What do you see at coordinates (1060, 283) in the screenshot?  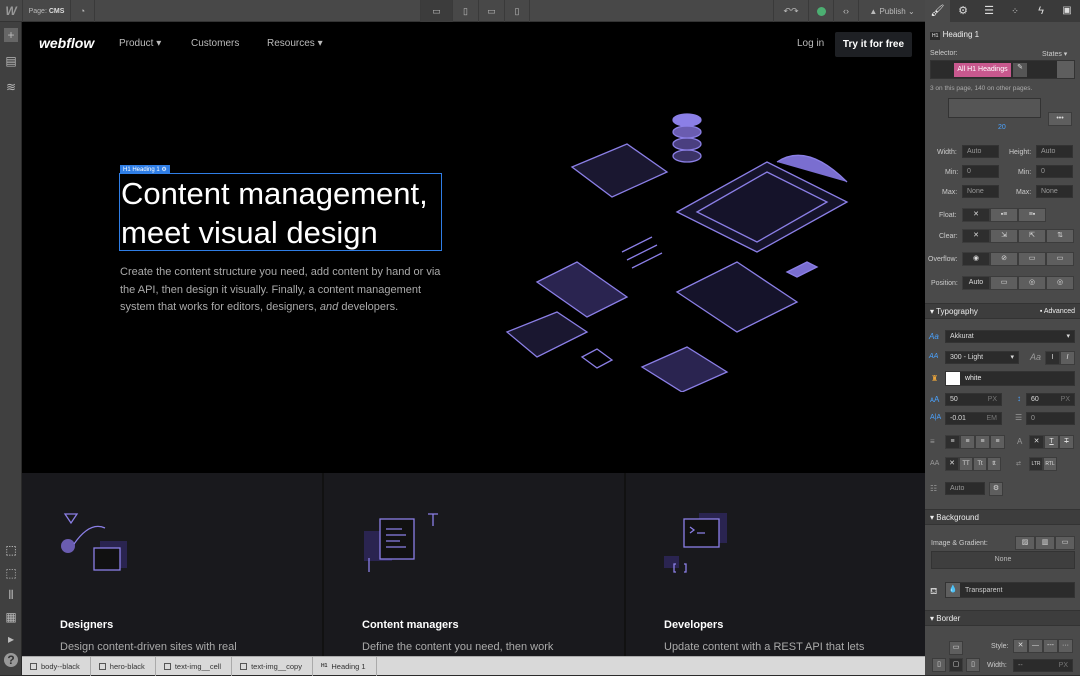 I see `position-fixed-icon: ◎` at bounding box center [1060, 283].